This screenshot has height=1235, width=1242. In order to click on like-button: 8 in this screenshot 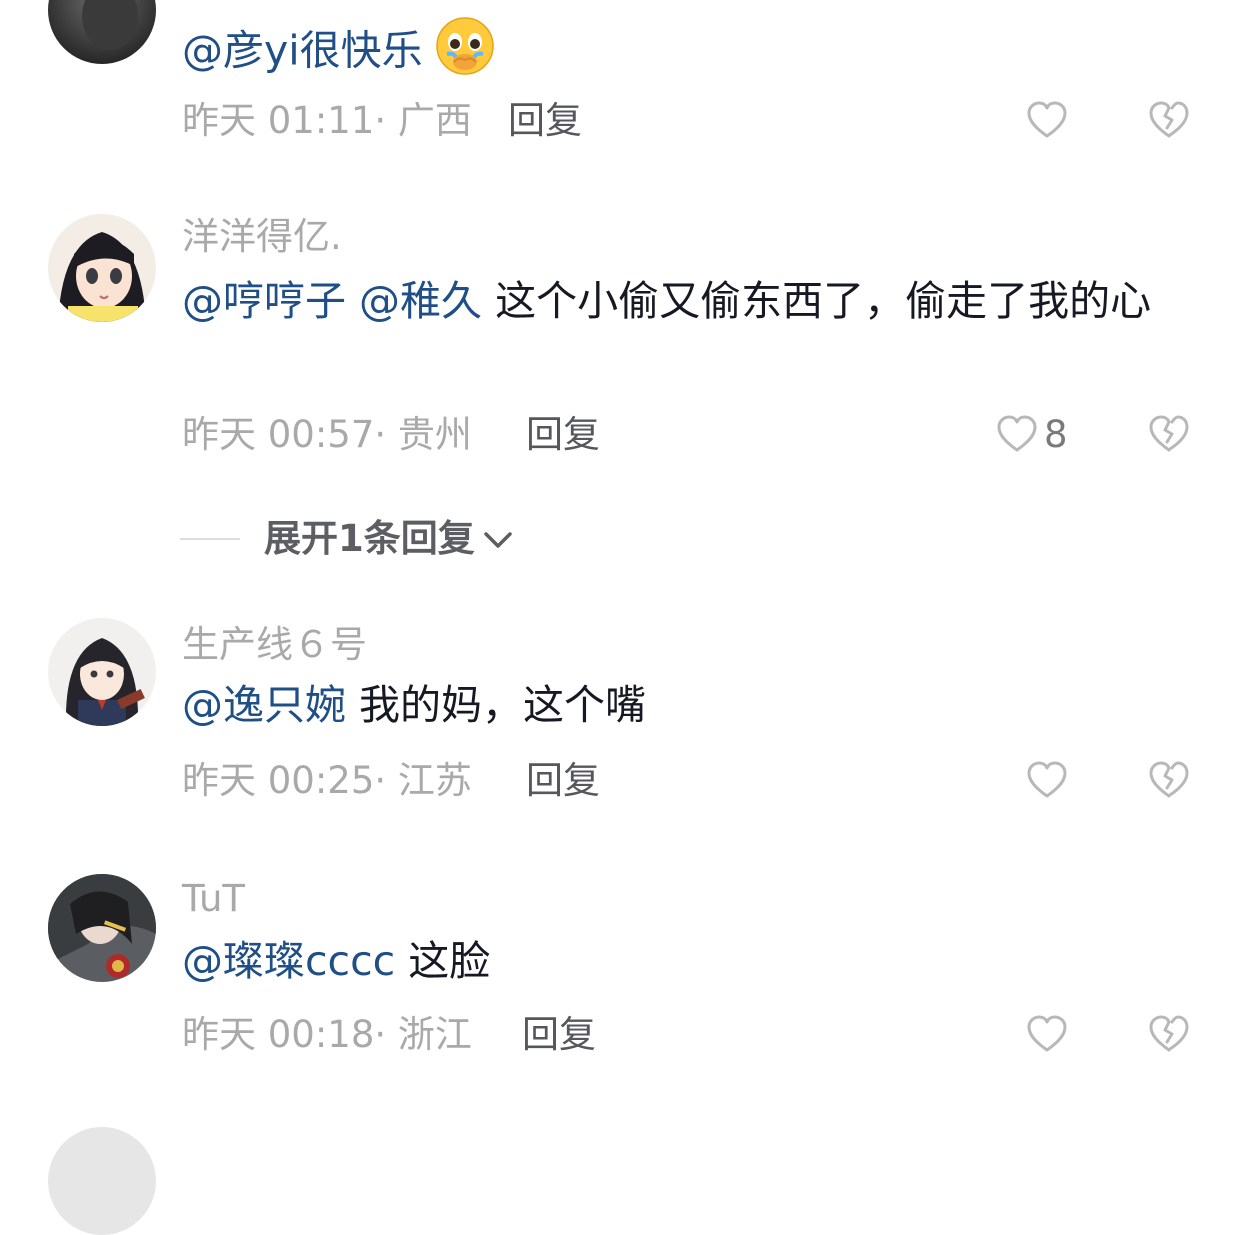, I will do `click(1032, 434)`.